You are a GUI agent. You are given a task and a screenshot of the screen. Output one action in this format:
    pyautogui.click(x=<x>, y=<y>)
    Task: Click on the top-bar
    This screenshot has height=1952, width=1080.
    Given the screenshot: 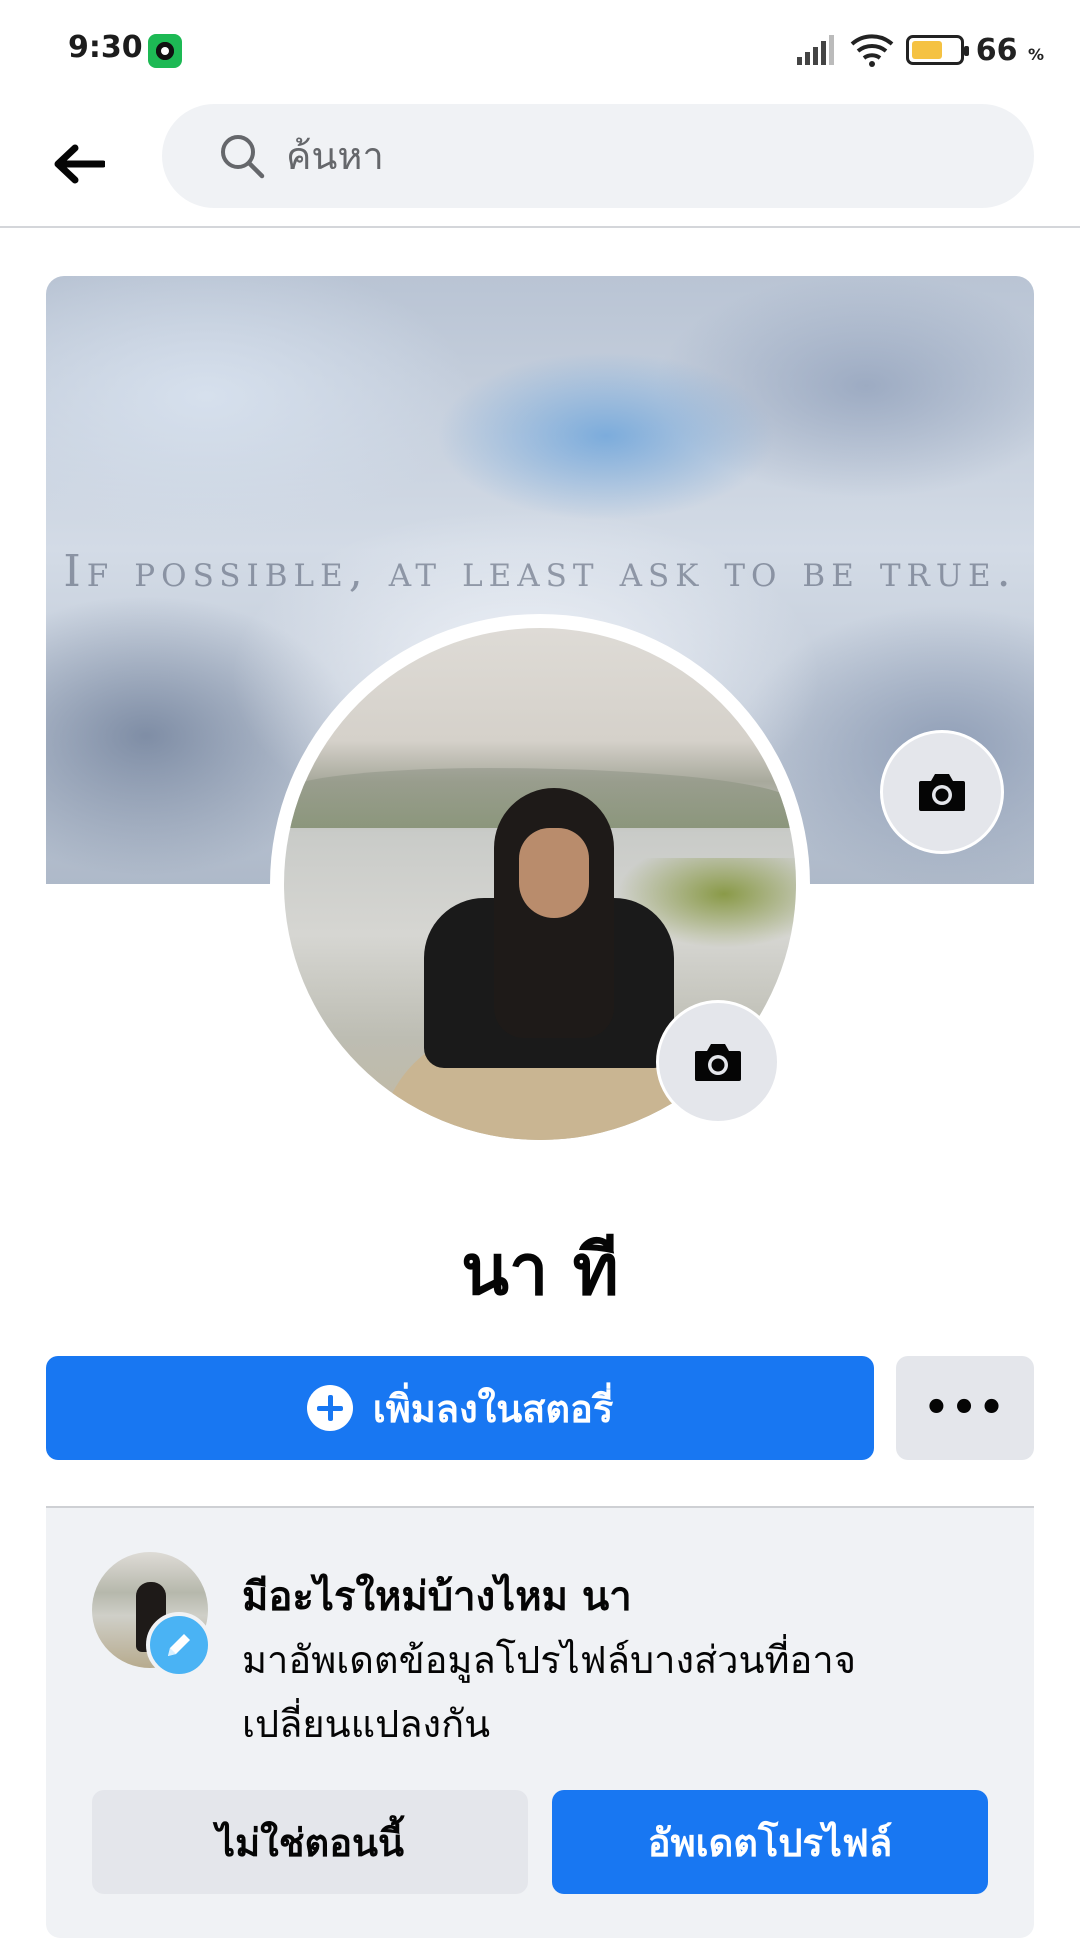 What is the action you would take?
    pyautogui.click(x=540, y=164)
    